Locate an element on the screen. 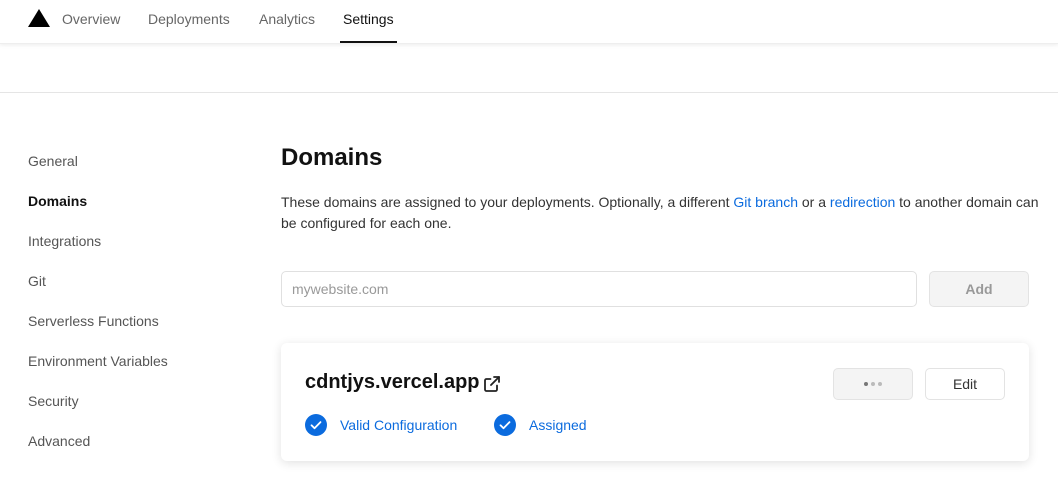 The height and width of the screenshot is (481, 1058). description-text: or a is located at coordinates (814, 202).